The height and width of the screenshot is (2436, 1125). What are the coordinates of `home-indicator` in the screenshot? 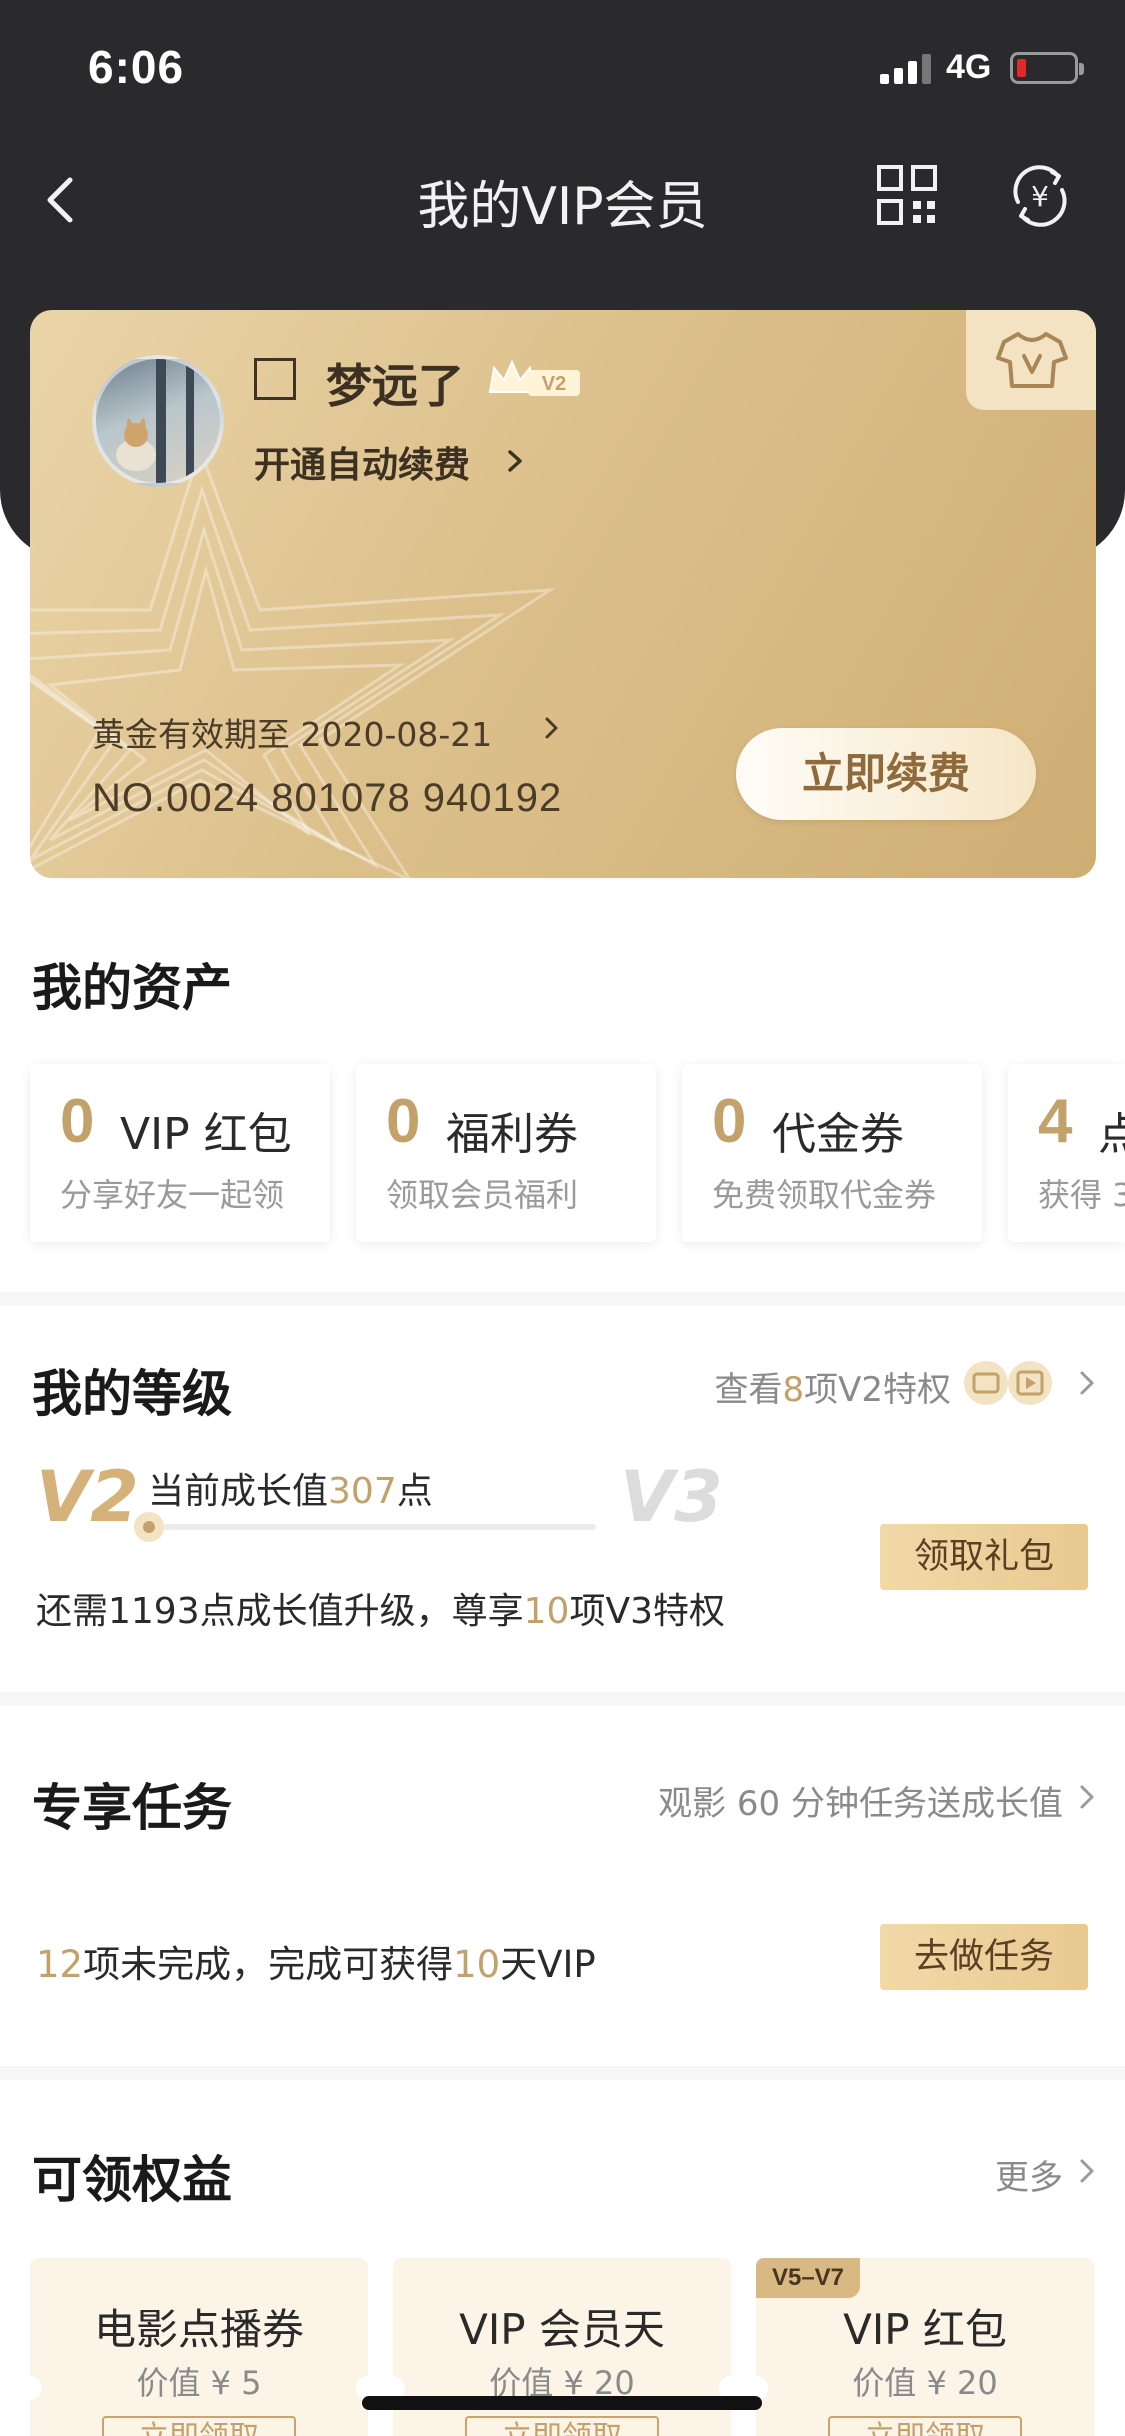 It's located at (562, 2403).